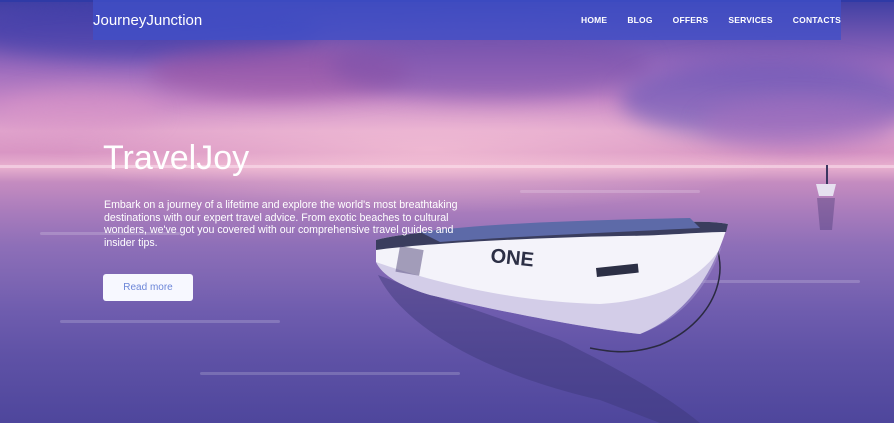 The height and width of the screenshot is (423, 894). I want to click on hero-title: TravelJoy, so click(176, 158).